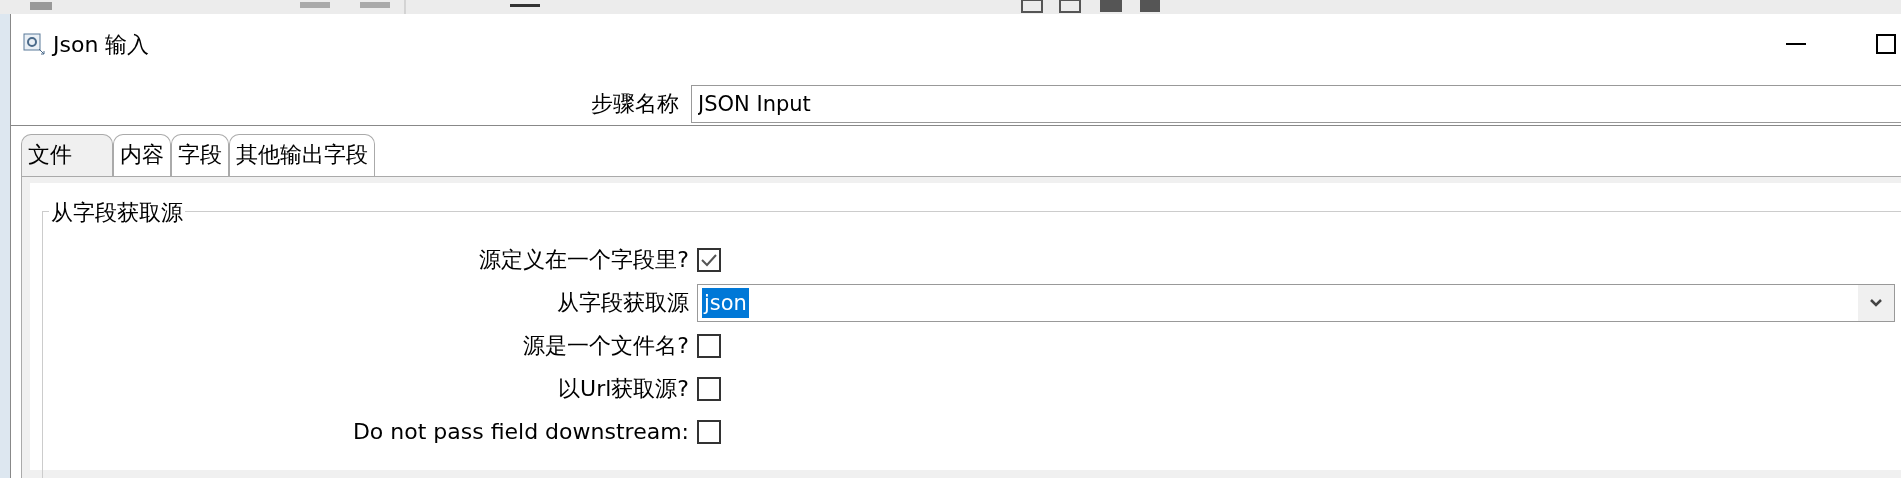 This screenshot has width=1901, height=478. I want to click on chevron-down-icon, so click(1876, 302).